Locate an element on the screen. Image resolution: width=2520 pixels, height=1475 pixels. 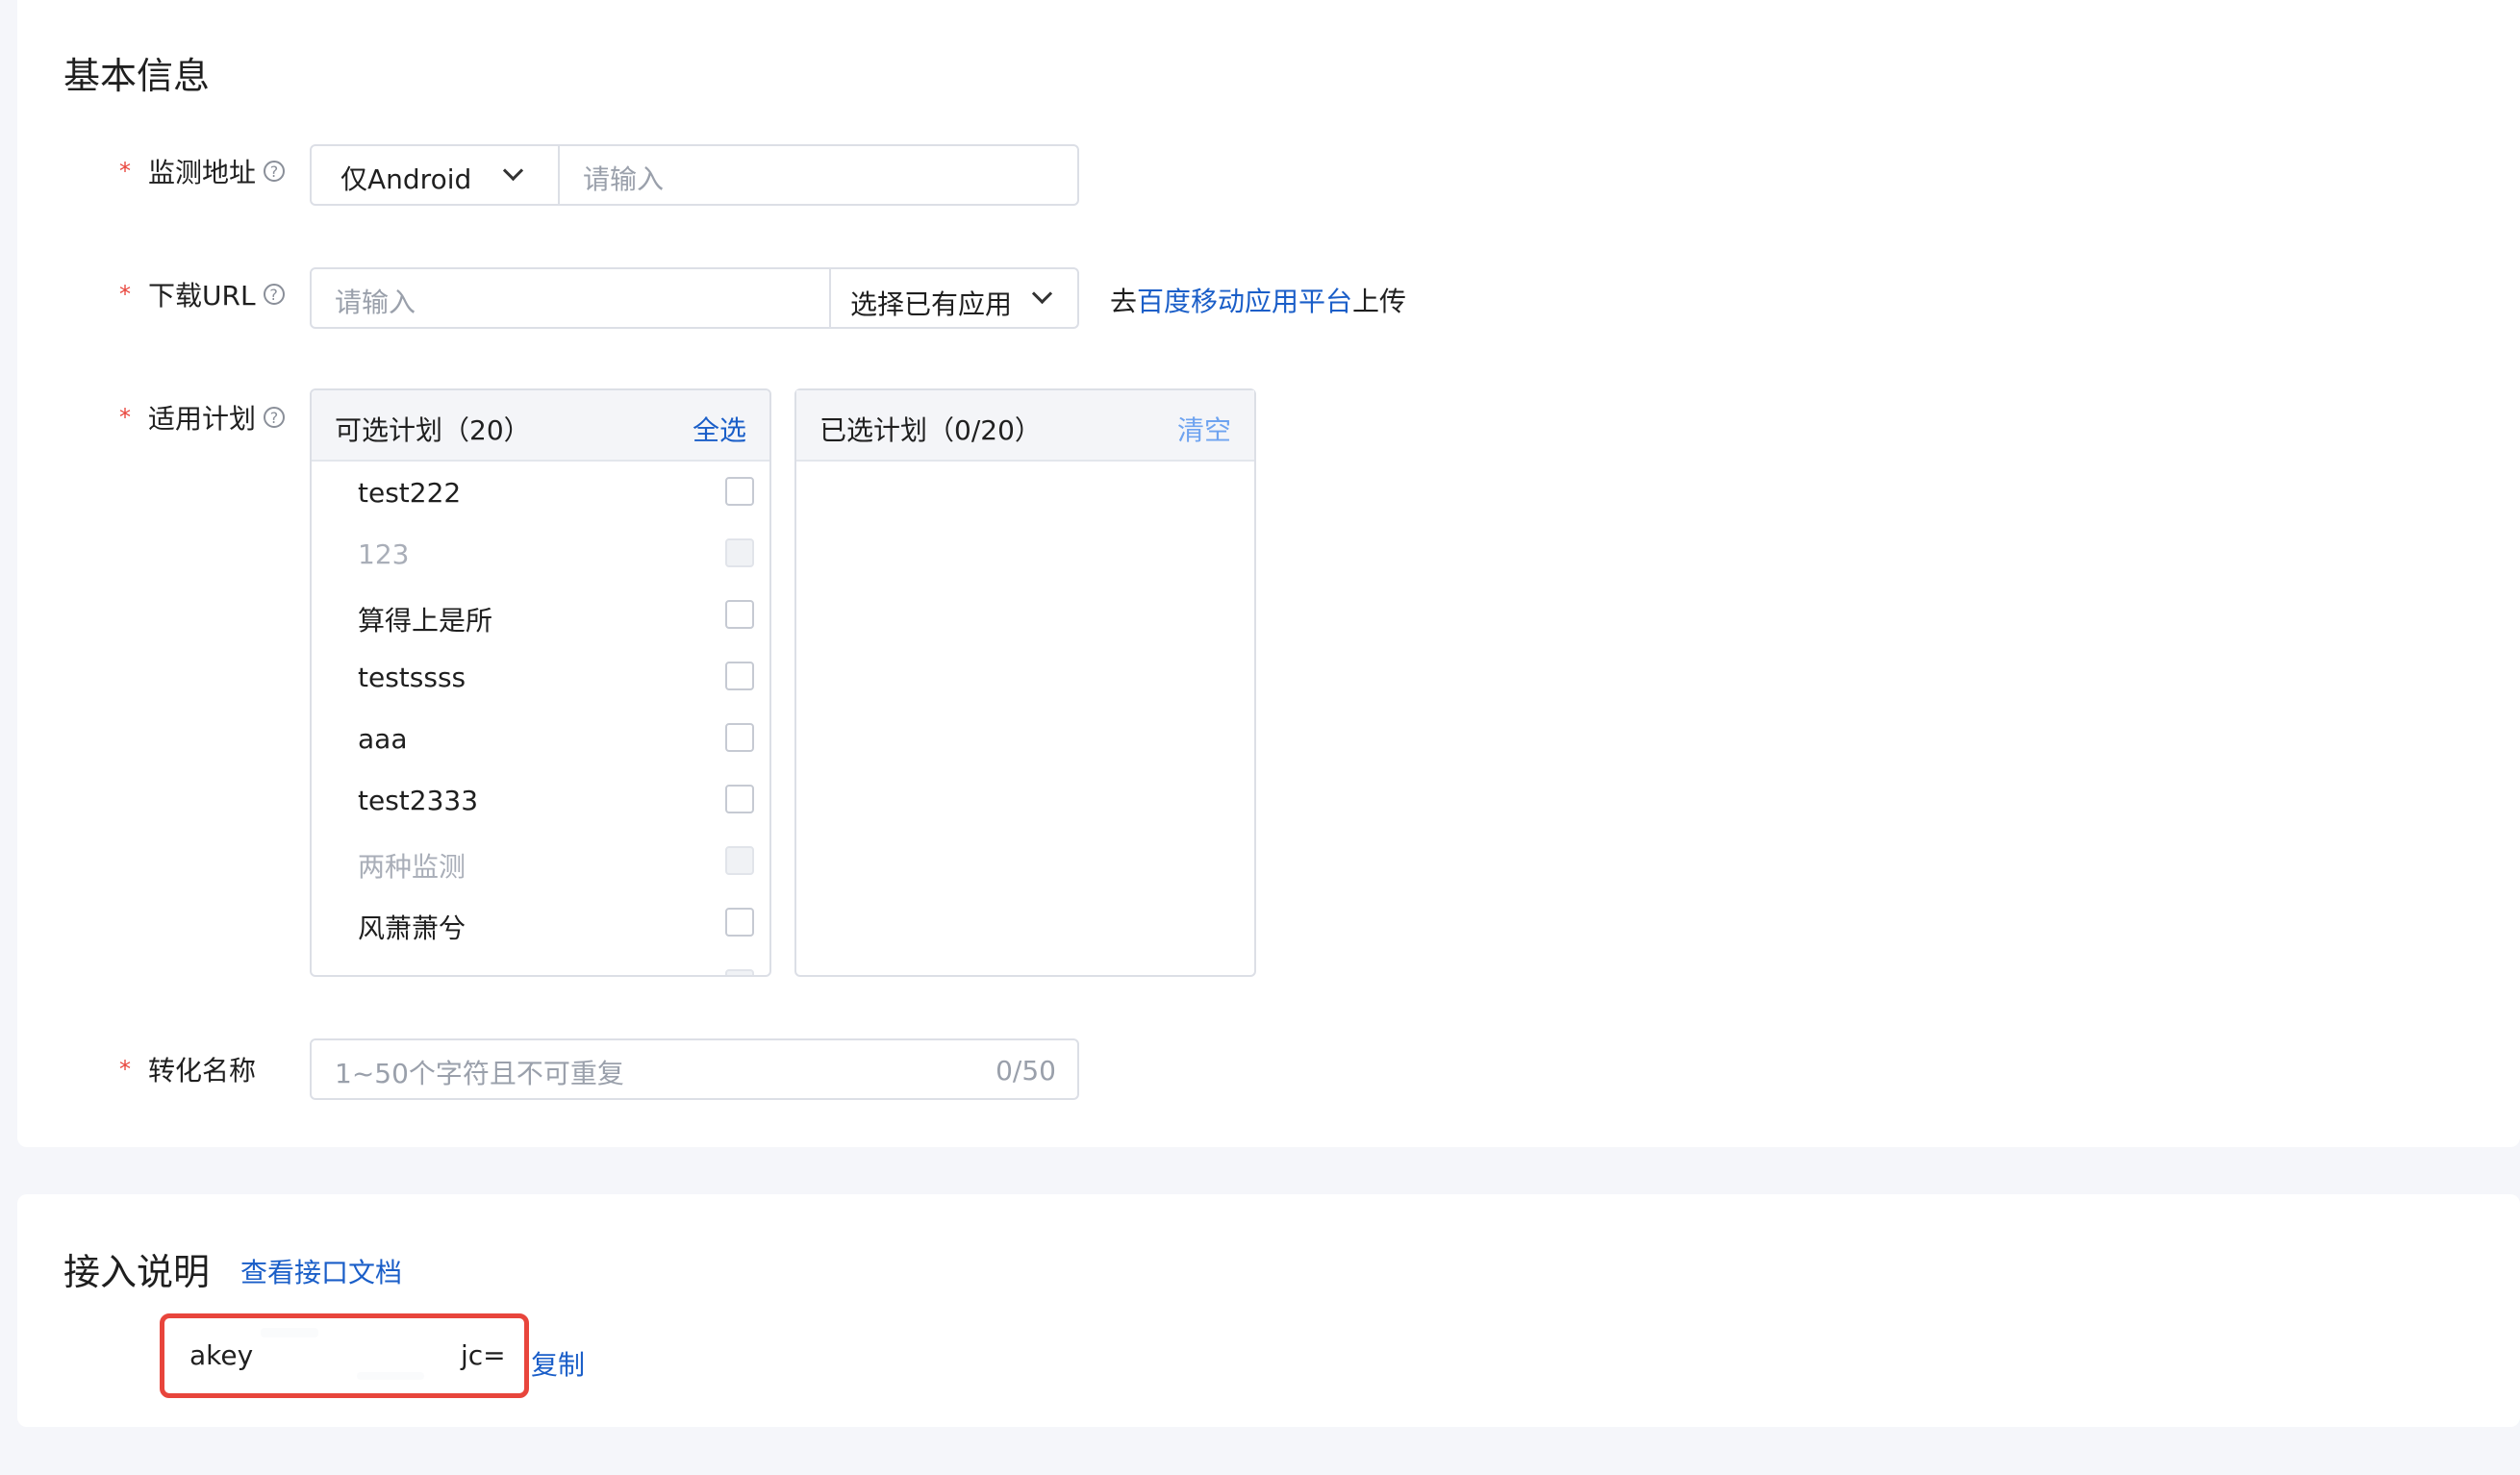
plan-list-item: testssss is located at coordinates (541, 677).